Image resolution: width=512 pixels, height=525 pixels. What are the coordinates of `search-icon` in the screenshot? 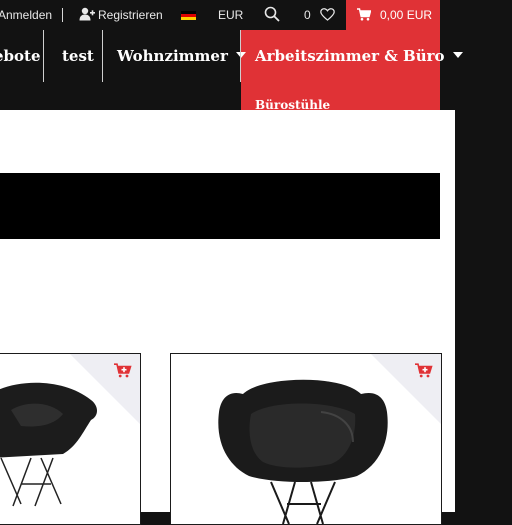 It's located at (272, 14).